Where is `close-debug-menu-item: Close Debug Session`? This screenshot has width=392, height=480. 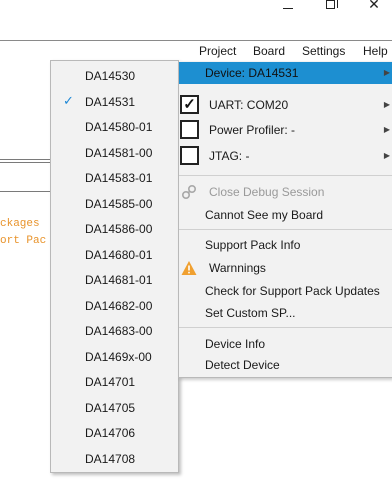 close-debug-menu-item: Close Debug Session is located at coordinates (285, 192).